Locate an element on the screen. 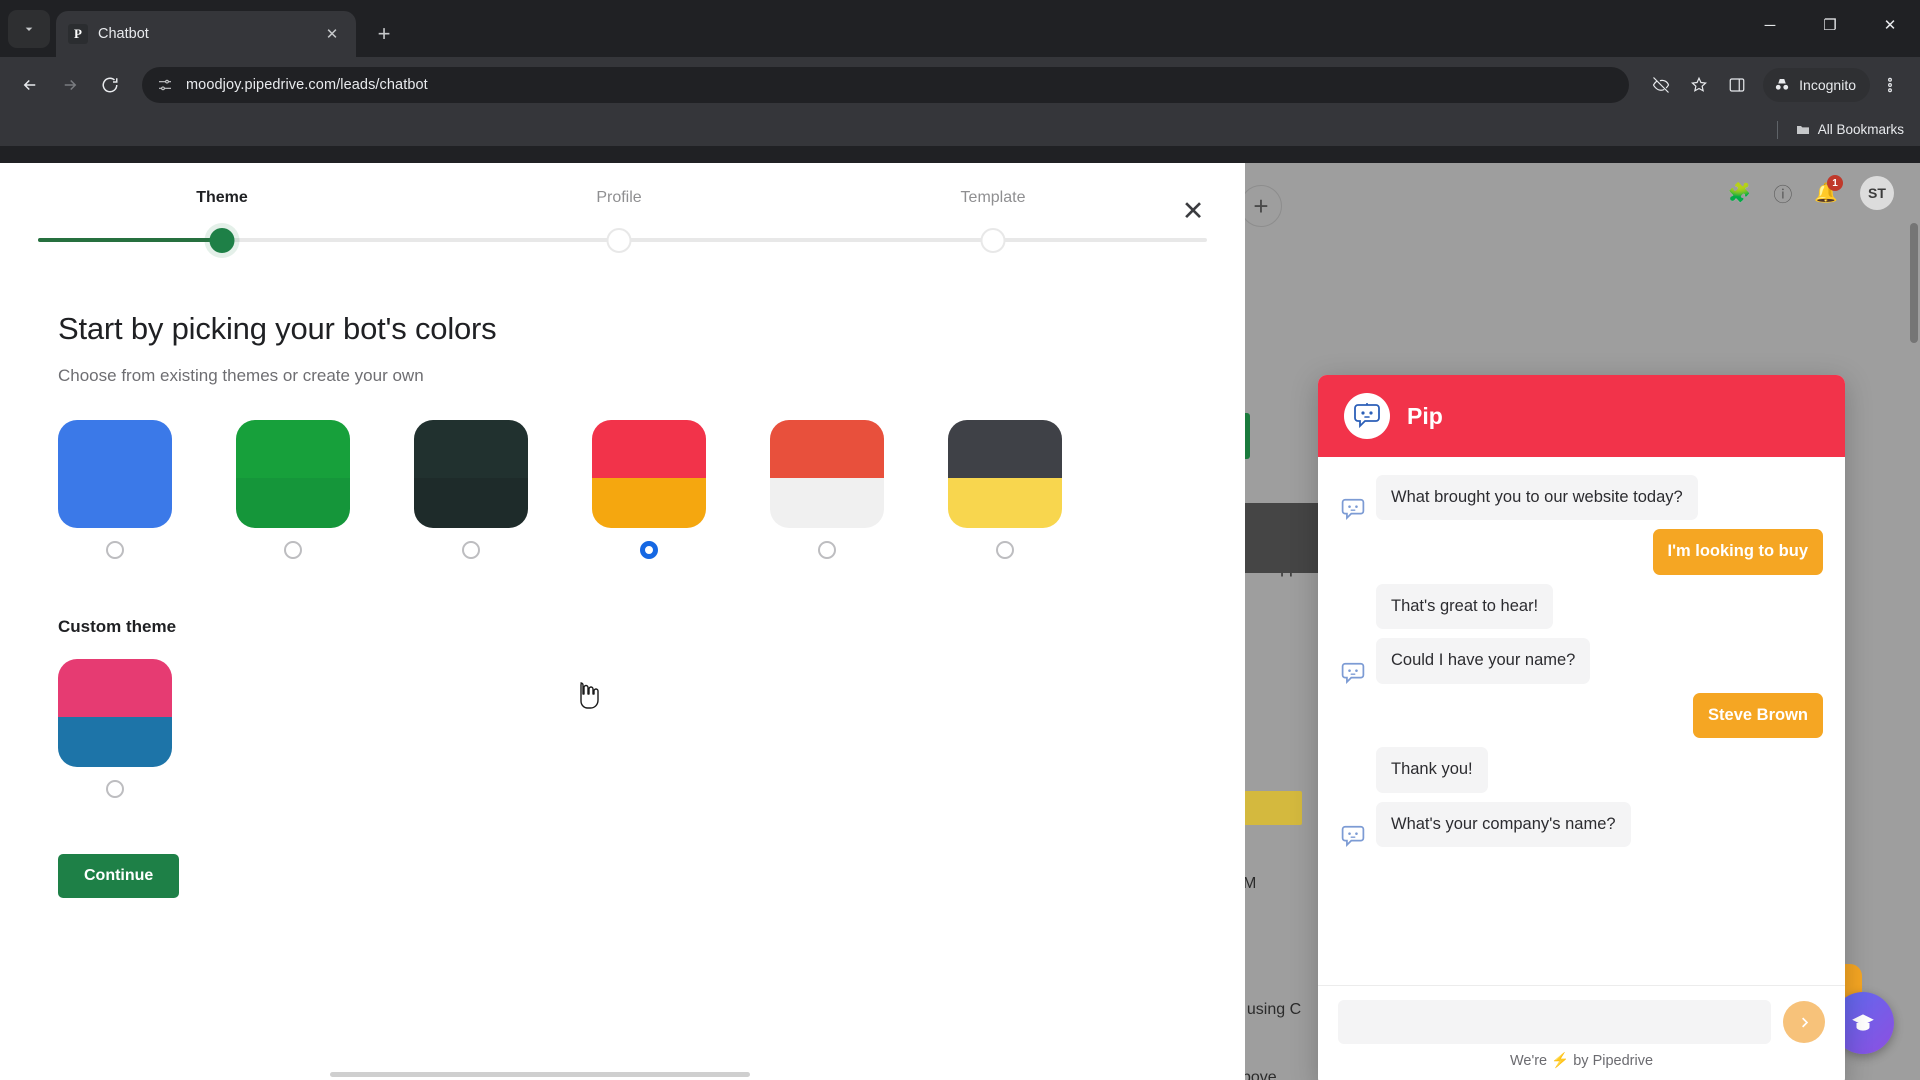 The height and width of the screenshot is (1080, 1920). chat-message-bot: Could I have your name? is located at coordinates (1581, 661).